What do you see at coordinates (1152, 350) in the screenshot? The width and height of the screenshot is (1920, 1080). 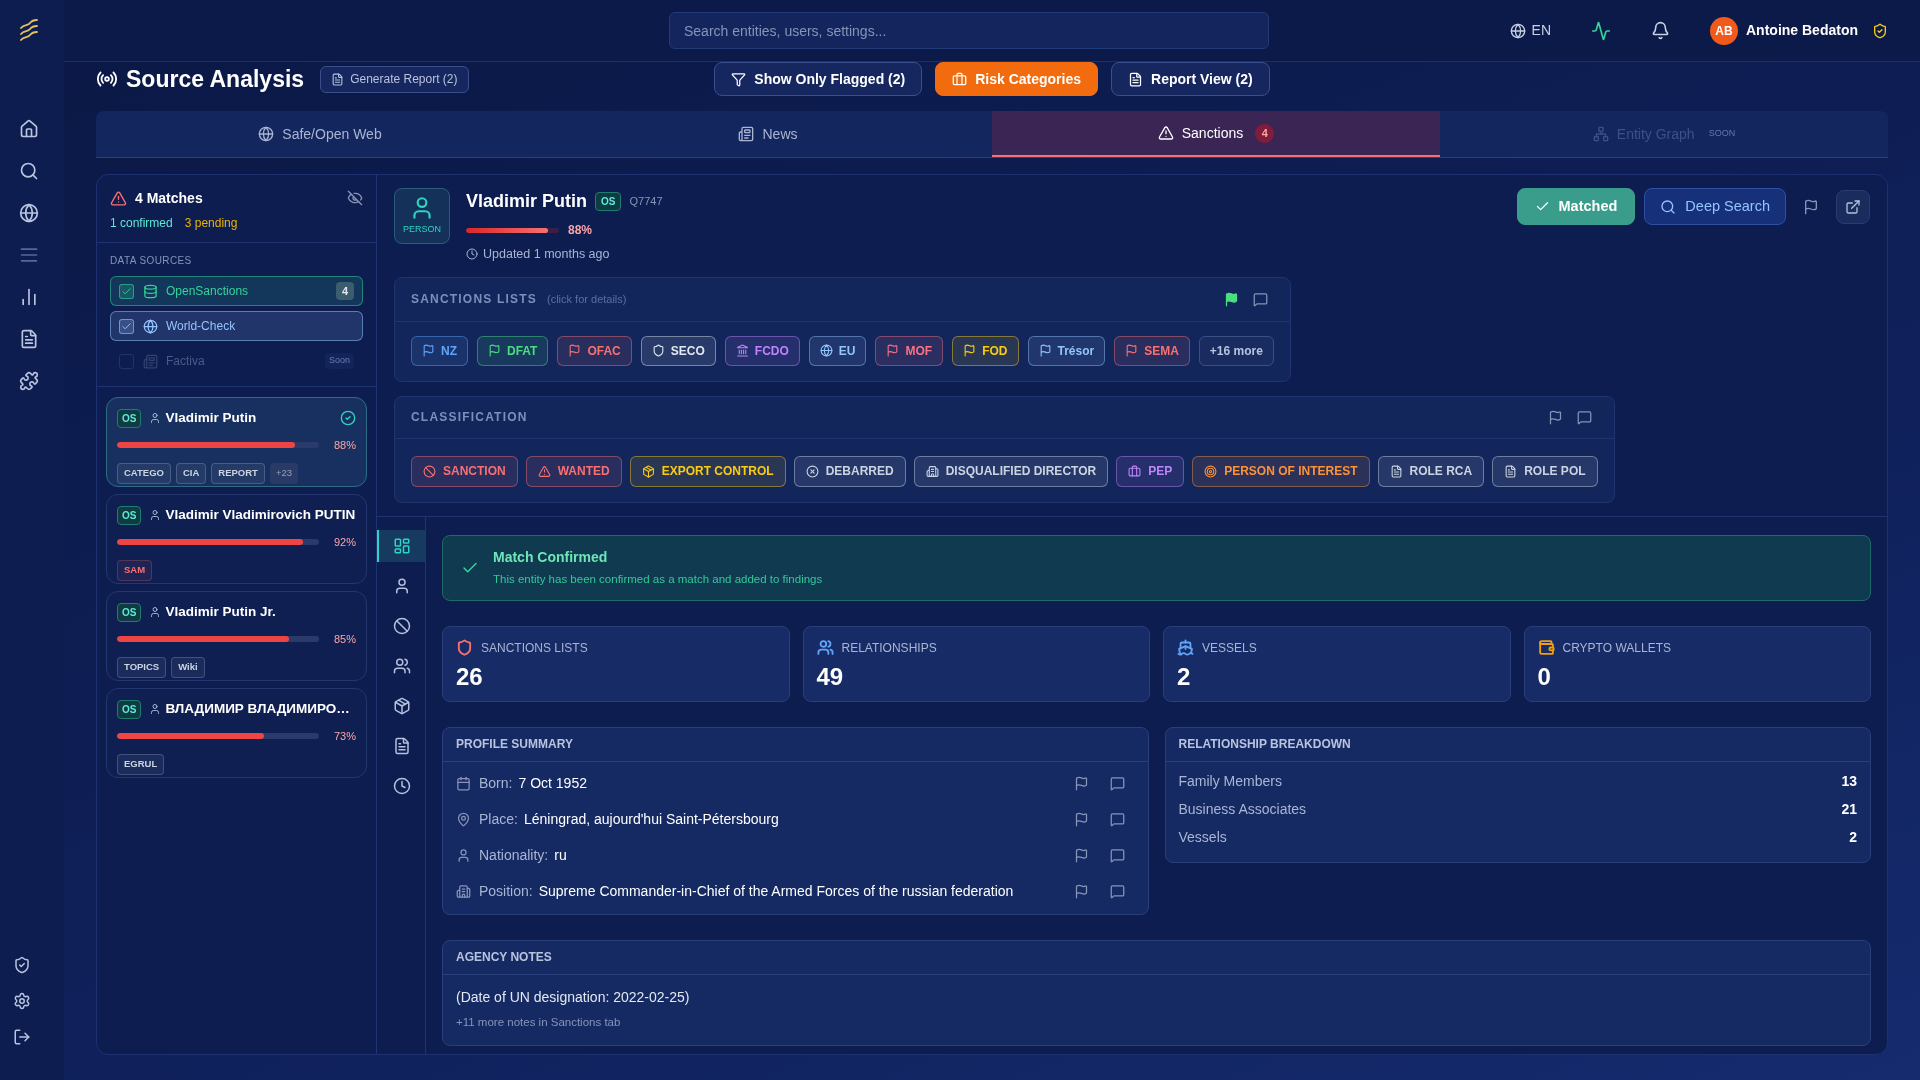 I see `tag: SEMA` at bounding box center [1152, 350].